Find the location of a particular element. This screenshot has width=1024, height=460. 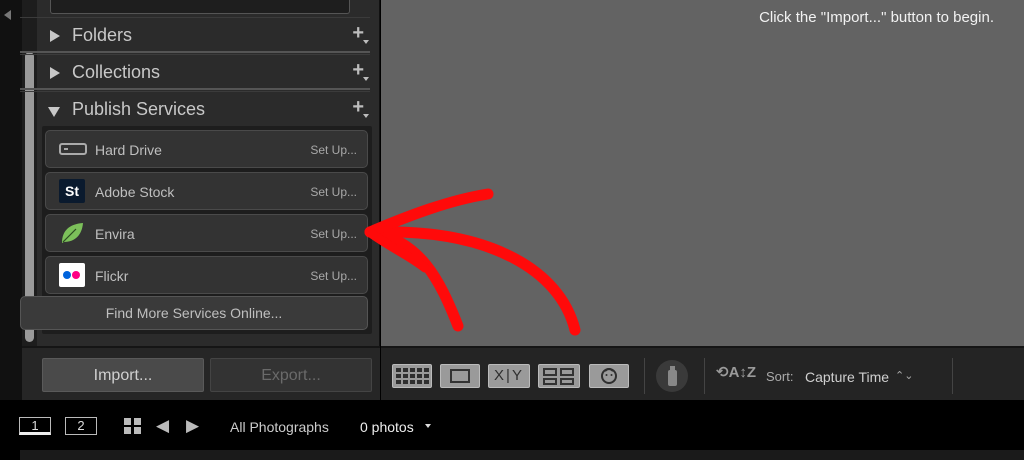

sort-select: Capture Time is located at coordinates (847, 377).